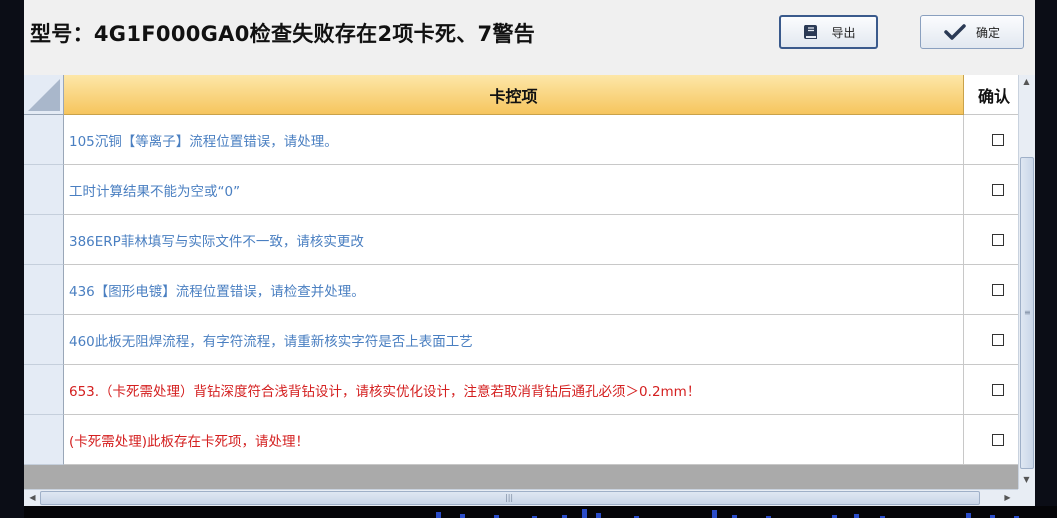 The height and width of the screenshot is (518, 1057). What do you see at coordinates (991, 95) in the screenshot?
I see `column-header-confirm: 确认` at bounding box center [991, 95].